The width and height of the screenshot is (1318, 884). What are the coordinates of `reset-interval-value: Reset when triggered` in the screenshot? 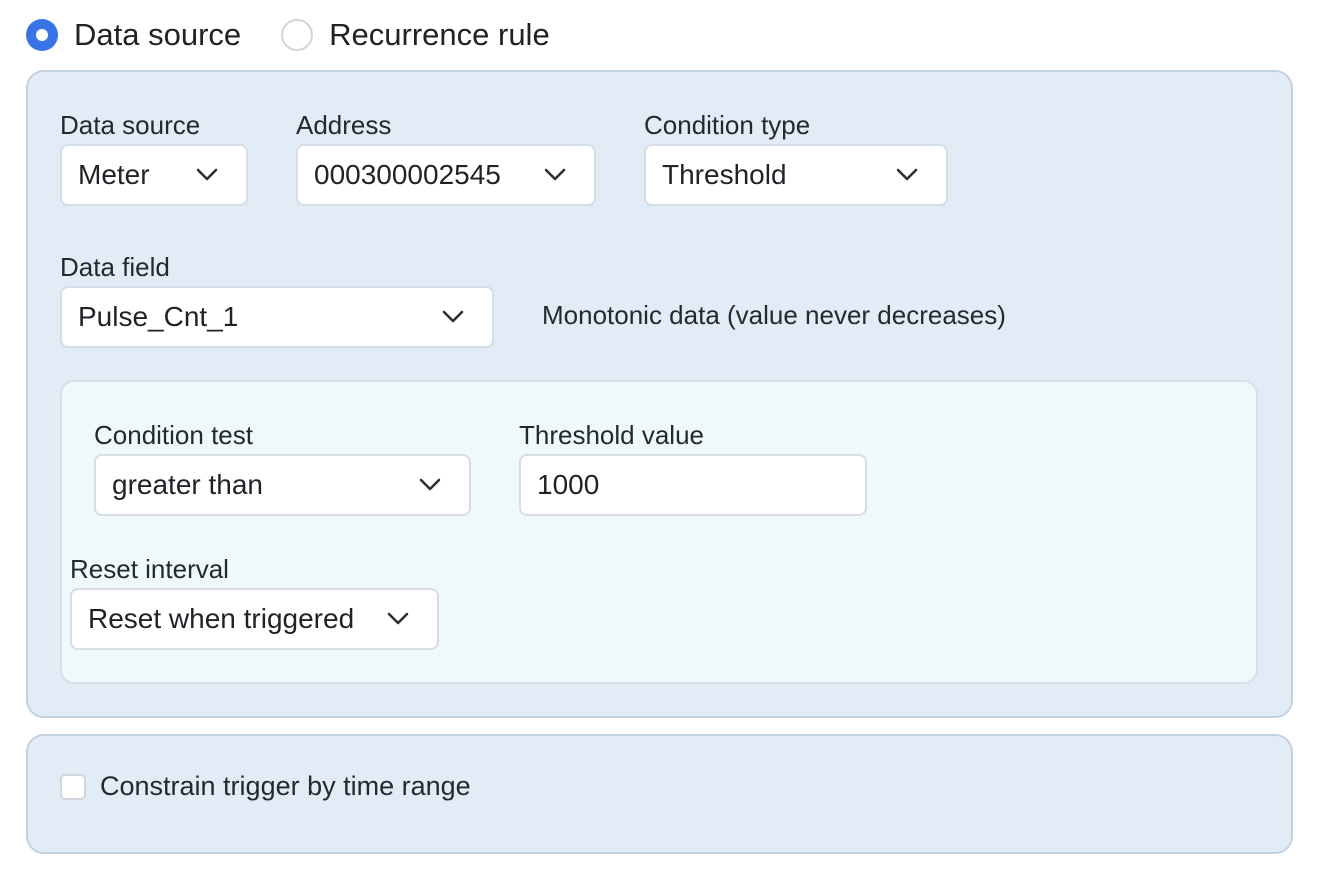 It's located at (221, 618).